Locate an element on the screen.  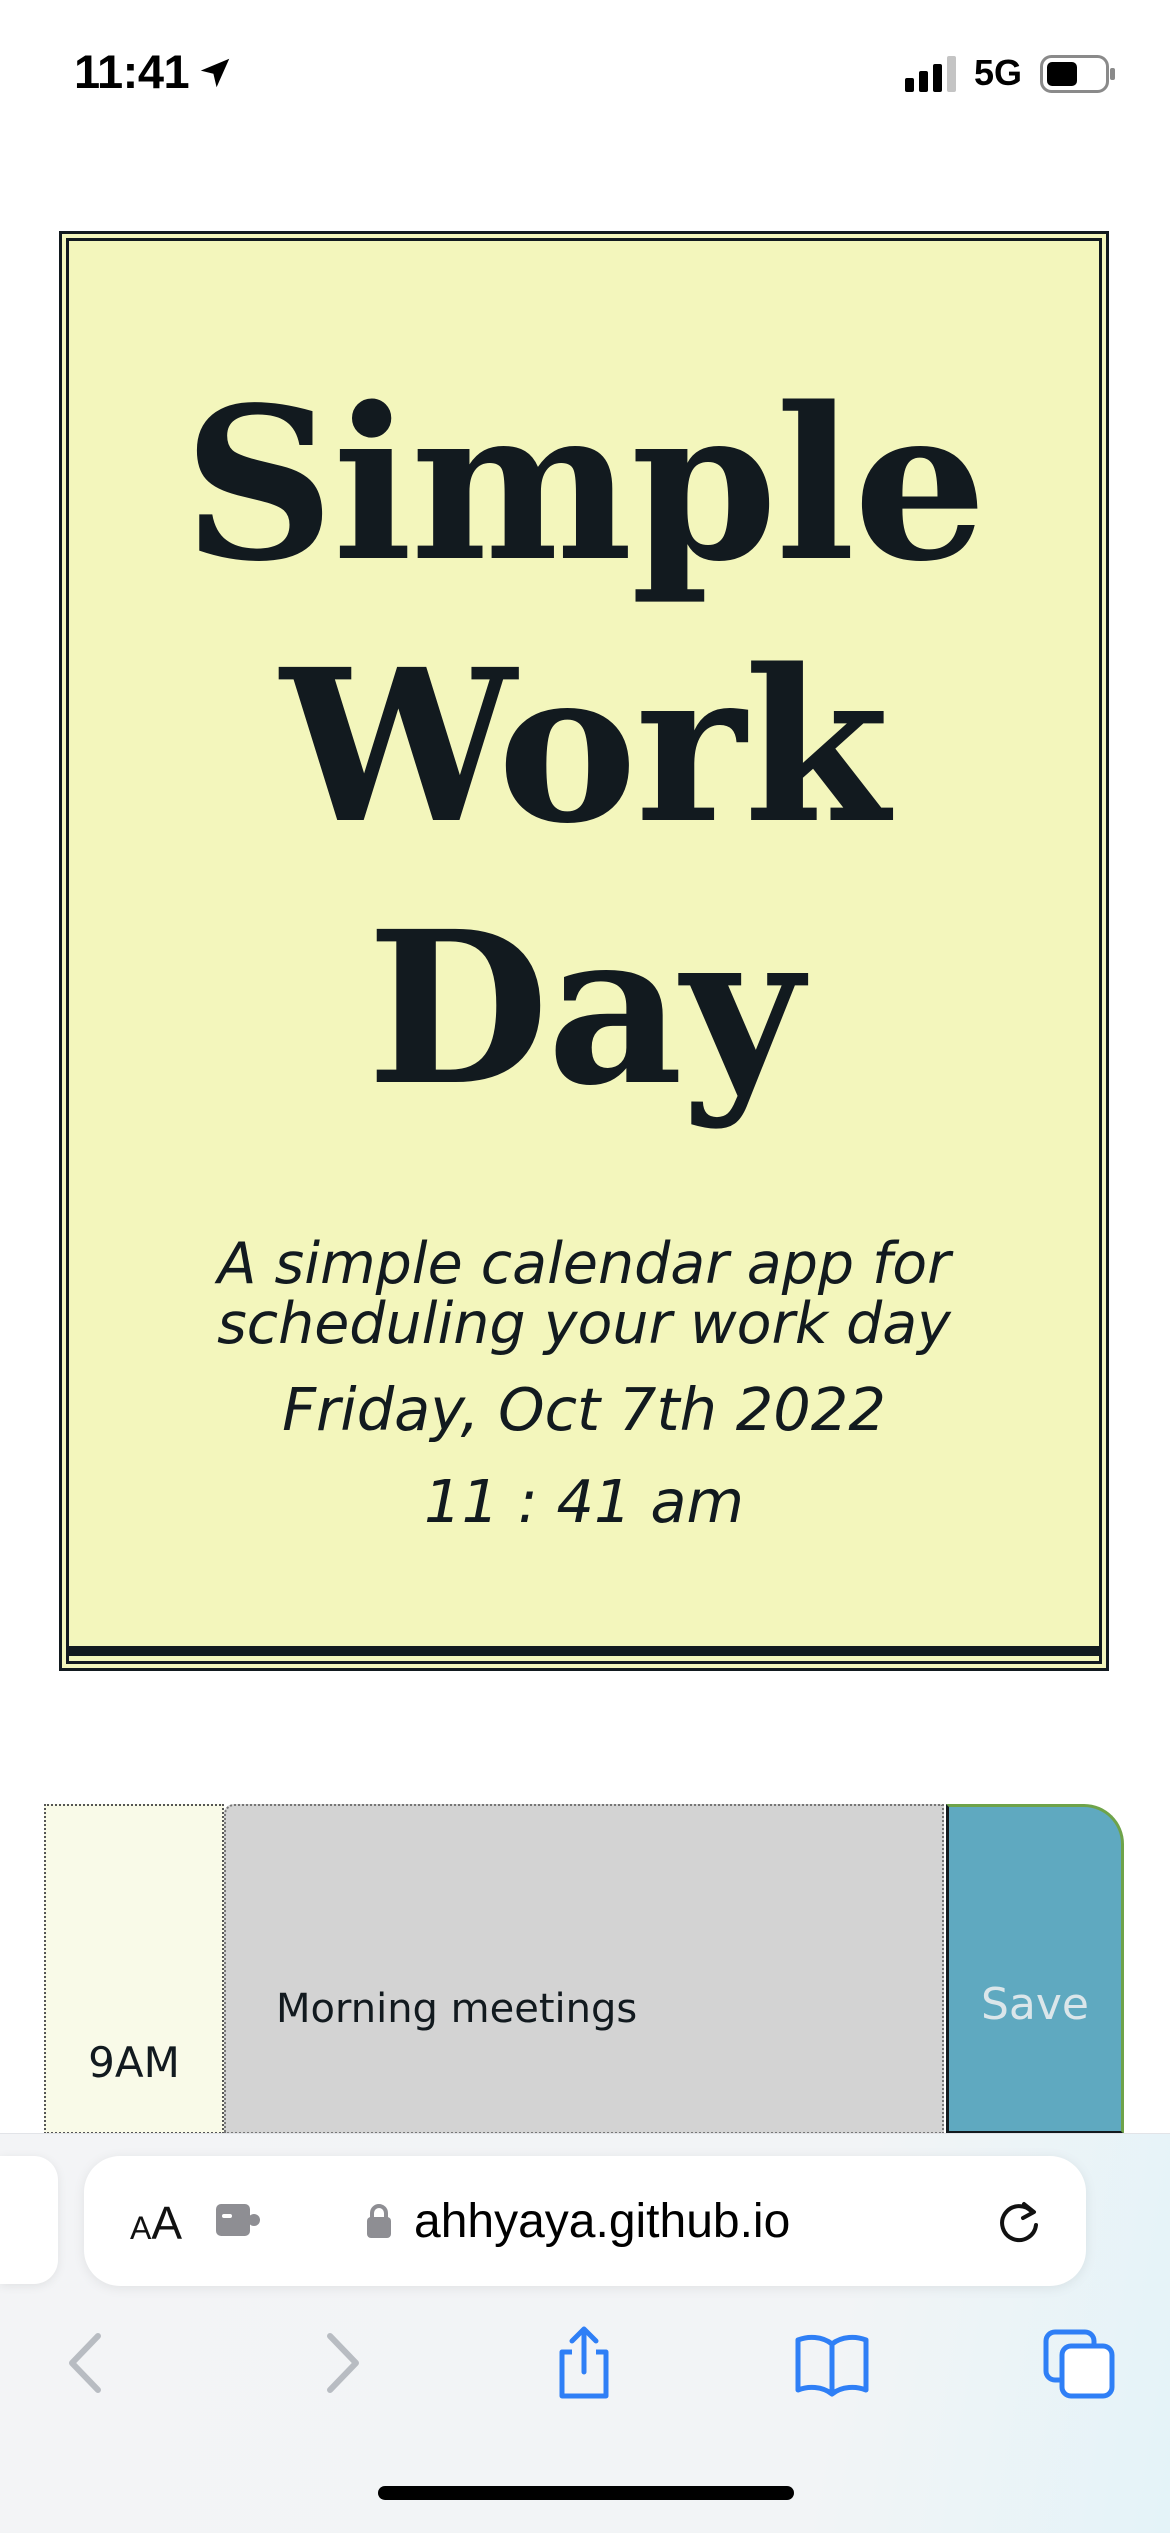
forward-chevron-icon is located at coordinates (340, 2363).